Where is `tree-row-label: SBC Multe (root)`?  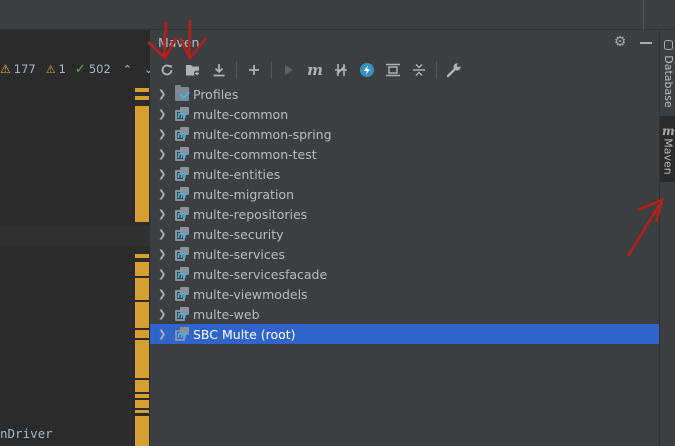
tree-row-label: SBC Multe (root) is located at coordinates (244, 334).